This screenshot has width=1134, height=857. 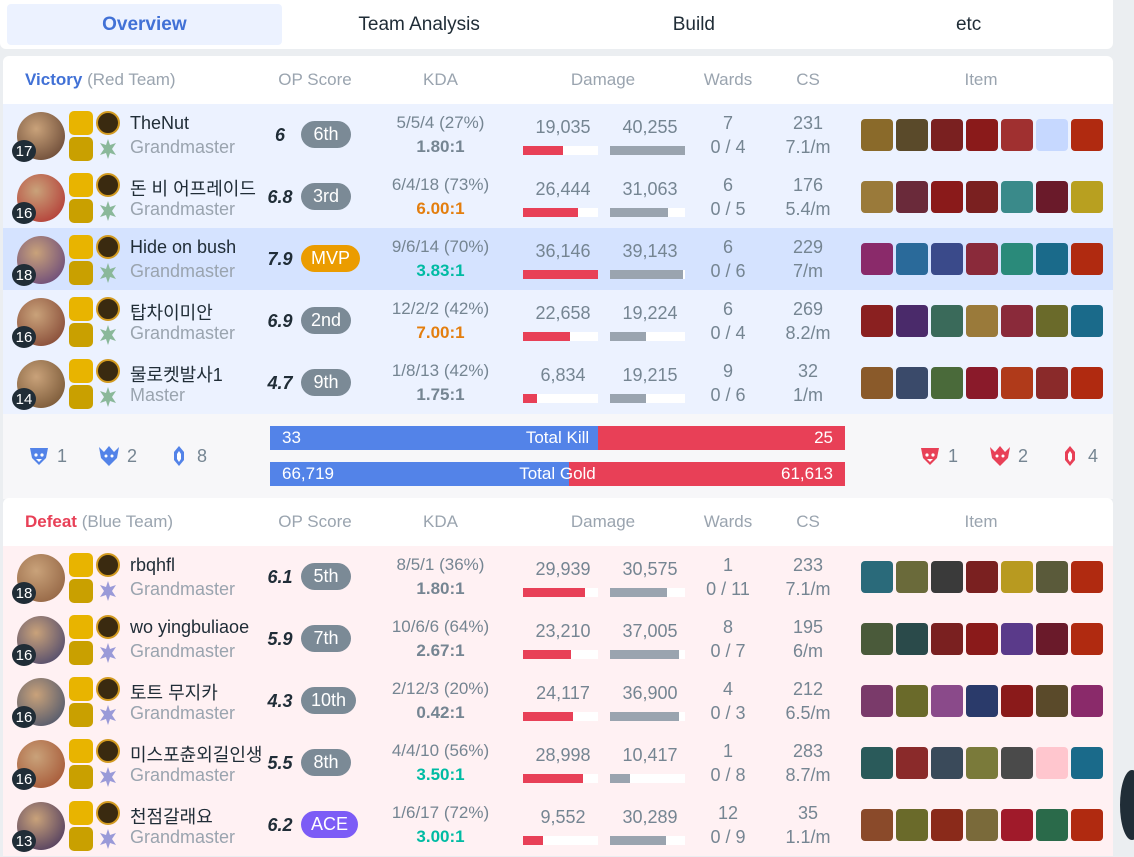 I want to click on scroll-handle, so click(x=1127, y=805).